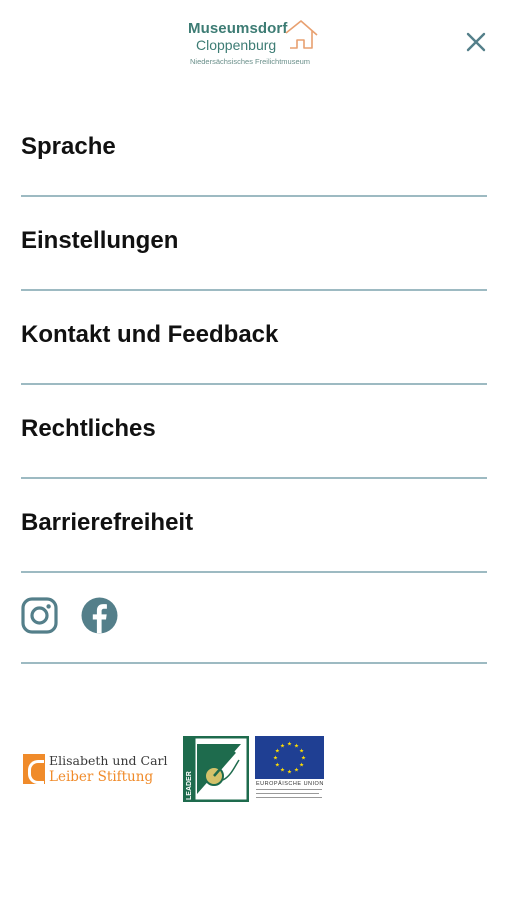 This screenshot has width=507, height=900. Describe the element at coordinates (189, 785) in the screenshot. I see `leader-text: LEADER` at that location.